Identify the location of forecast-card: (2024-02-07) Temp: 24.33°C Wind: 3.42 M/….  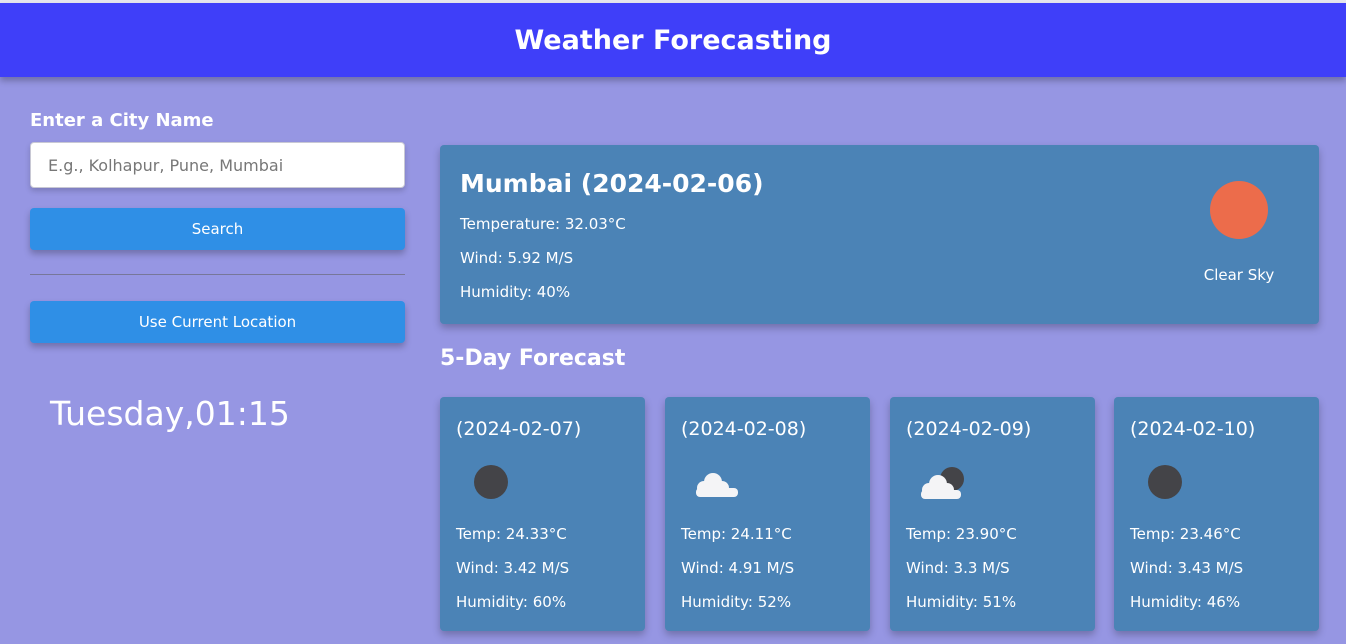
(542, 514).